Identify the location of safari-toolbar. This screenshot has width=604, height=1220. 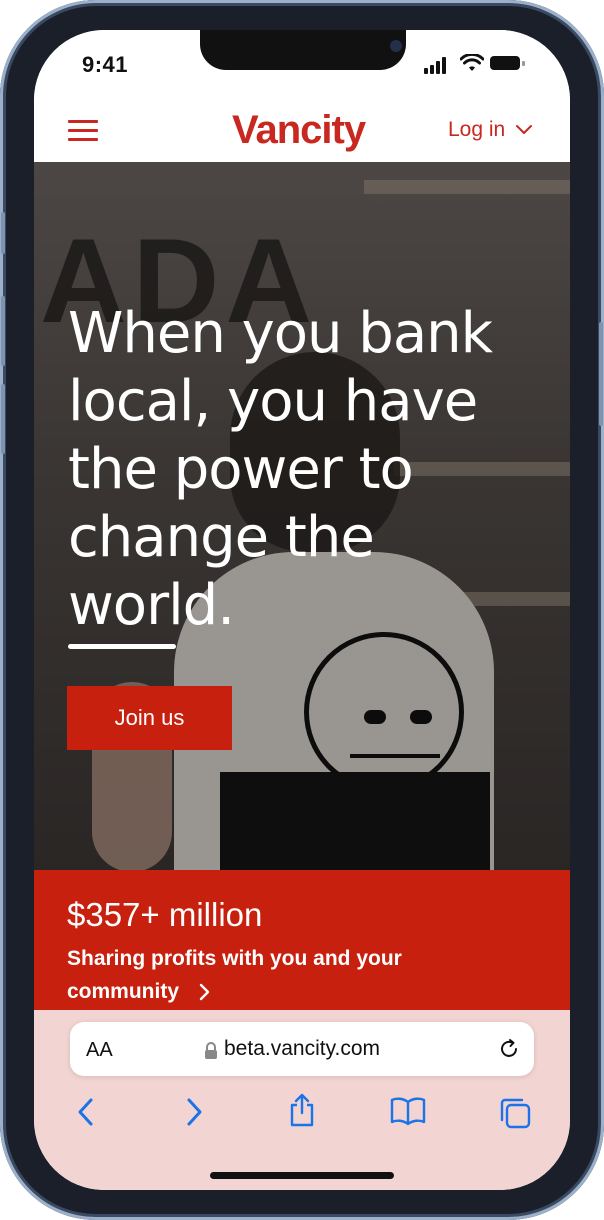
(302, 1114).